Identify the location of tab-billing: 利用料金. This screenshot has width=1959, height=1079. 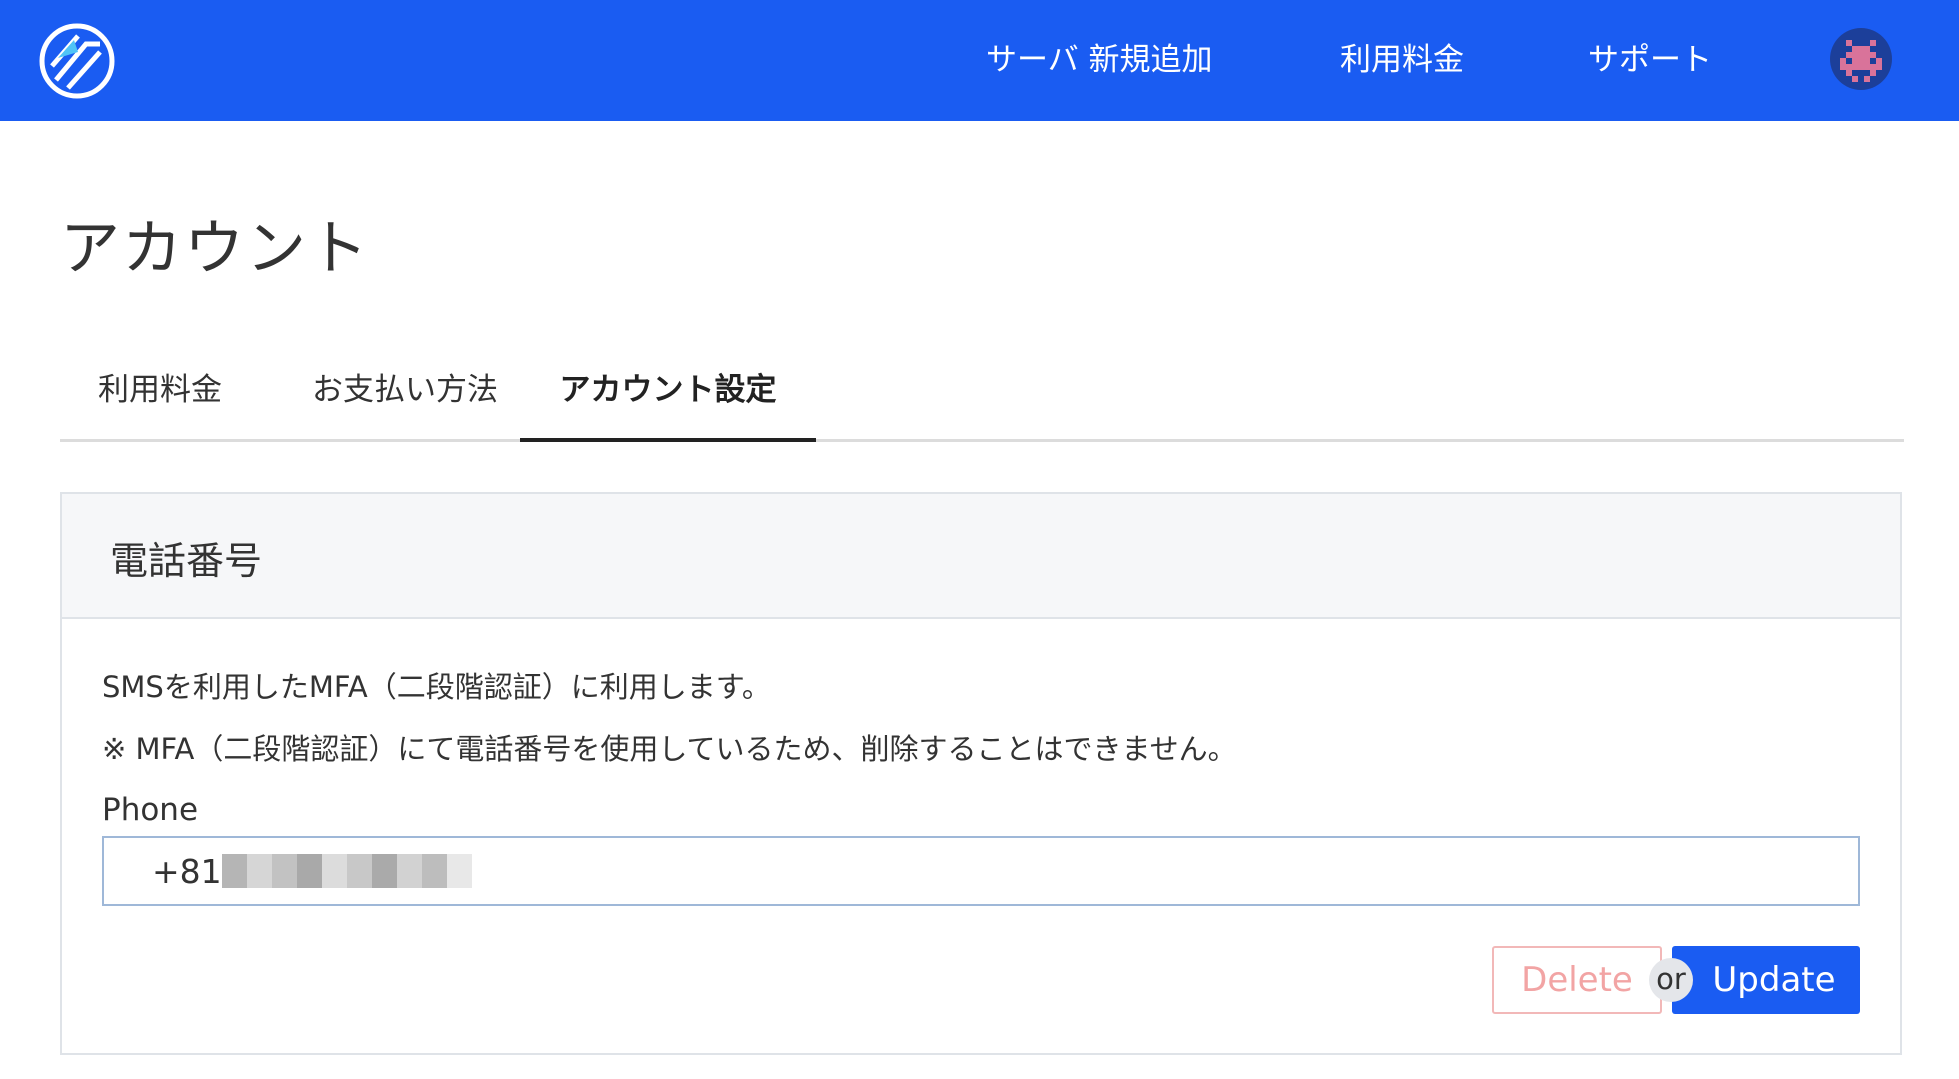
(160, 400).